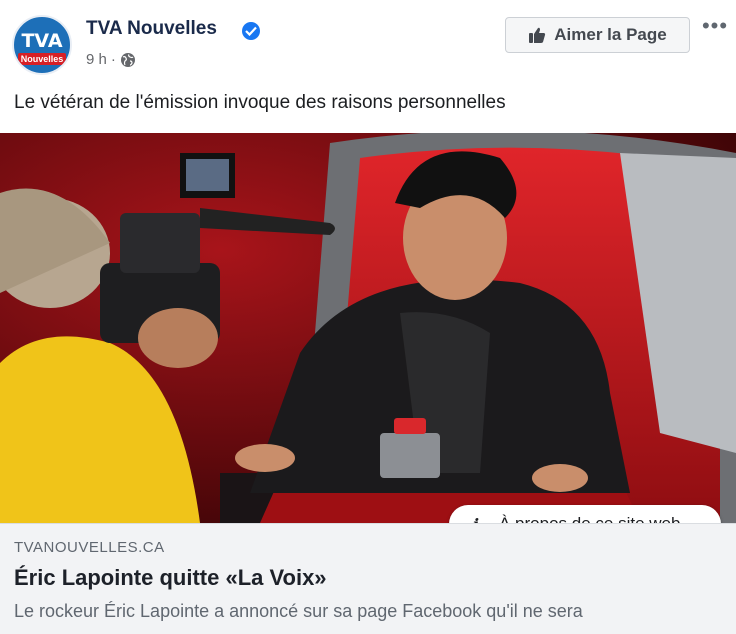  I want to click on more-options-icon: •••, so click(715, 26).